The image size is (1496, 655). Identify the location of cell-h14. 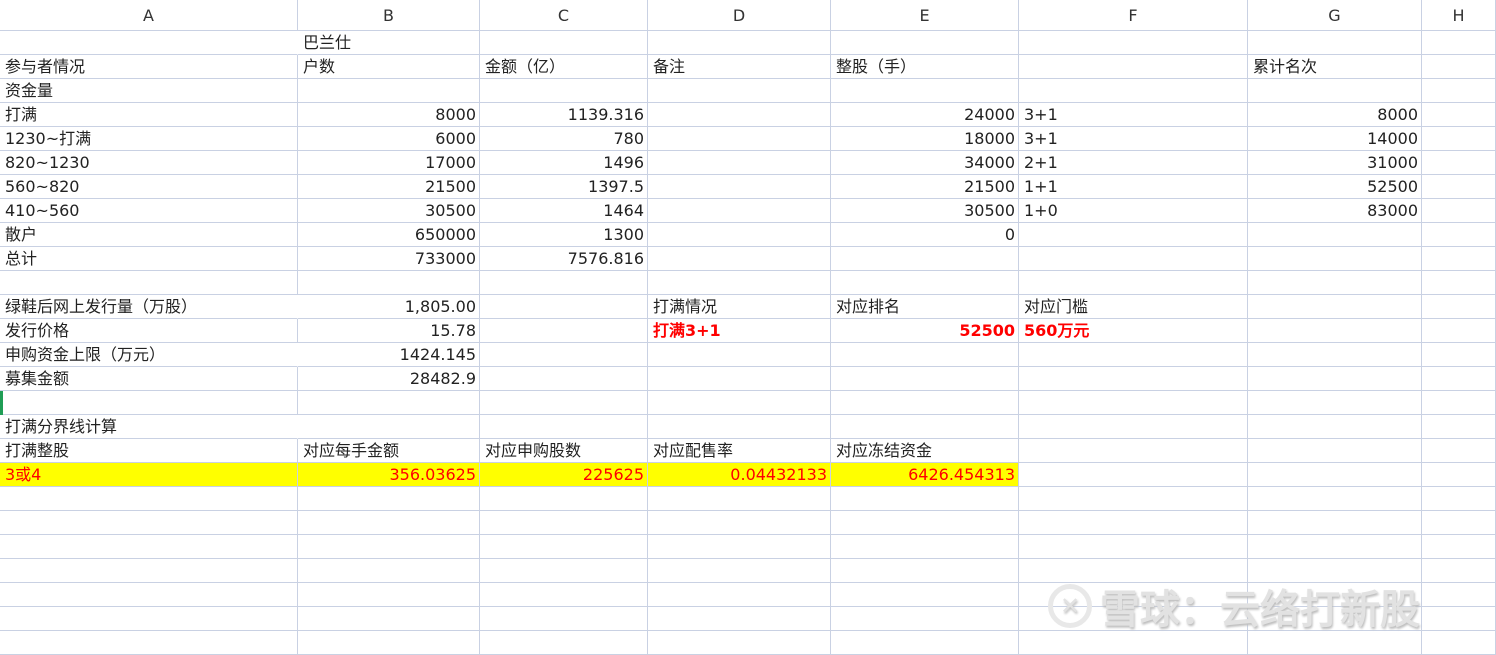
(1459, 355).